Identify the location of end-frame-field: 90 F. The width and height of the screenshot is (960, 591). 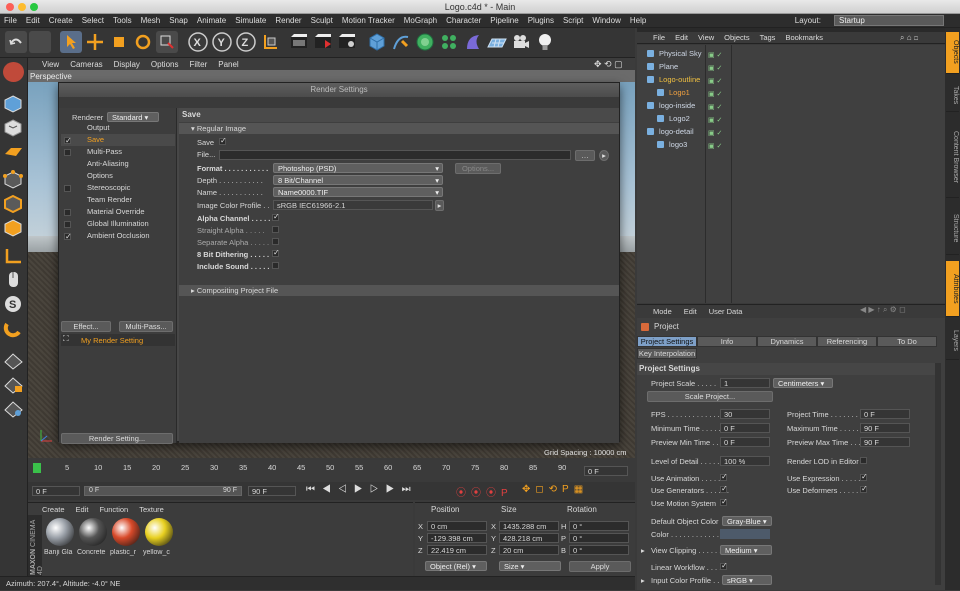
(272, 491).